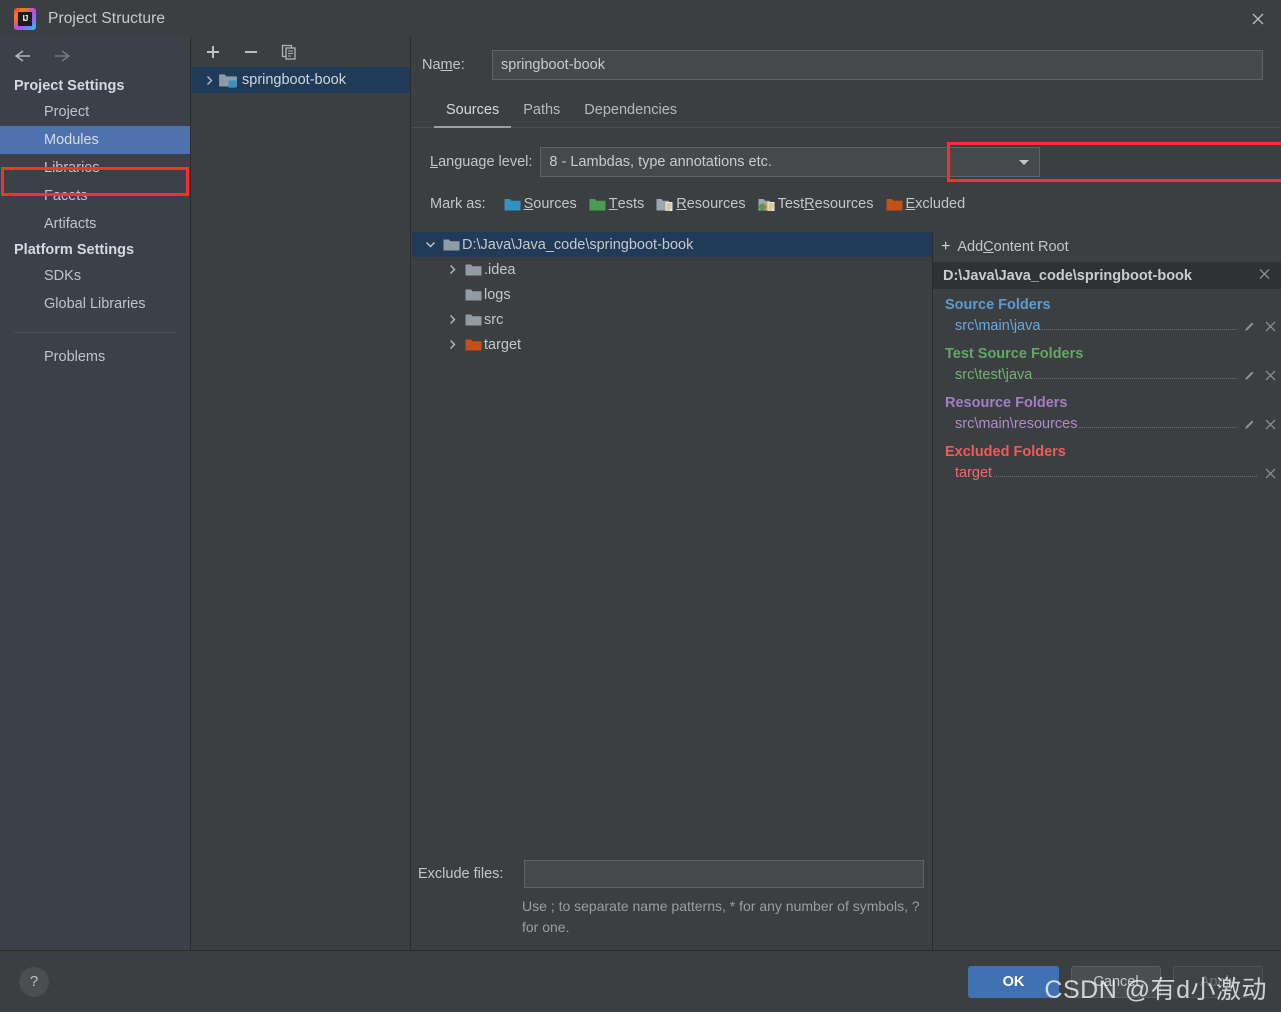  I want to click on remove-test-source-folder-icon, so click(1270, 375).